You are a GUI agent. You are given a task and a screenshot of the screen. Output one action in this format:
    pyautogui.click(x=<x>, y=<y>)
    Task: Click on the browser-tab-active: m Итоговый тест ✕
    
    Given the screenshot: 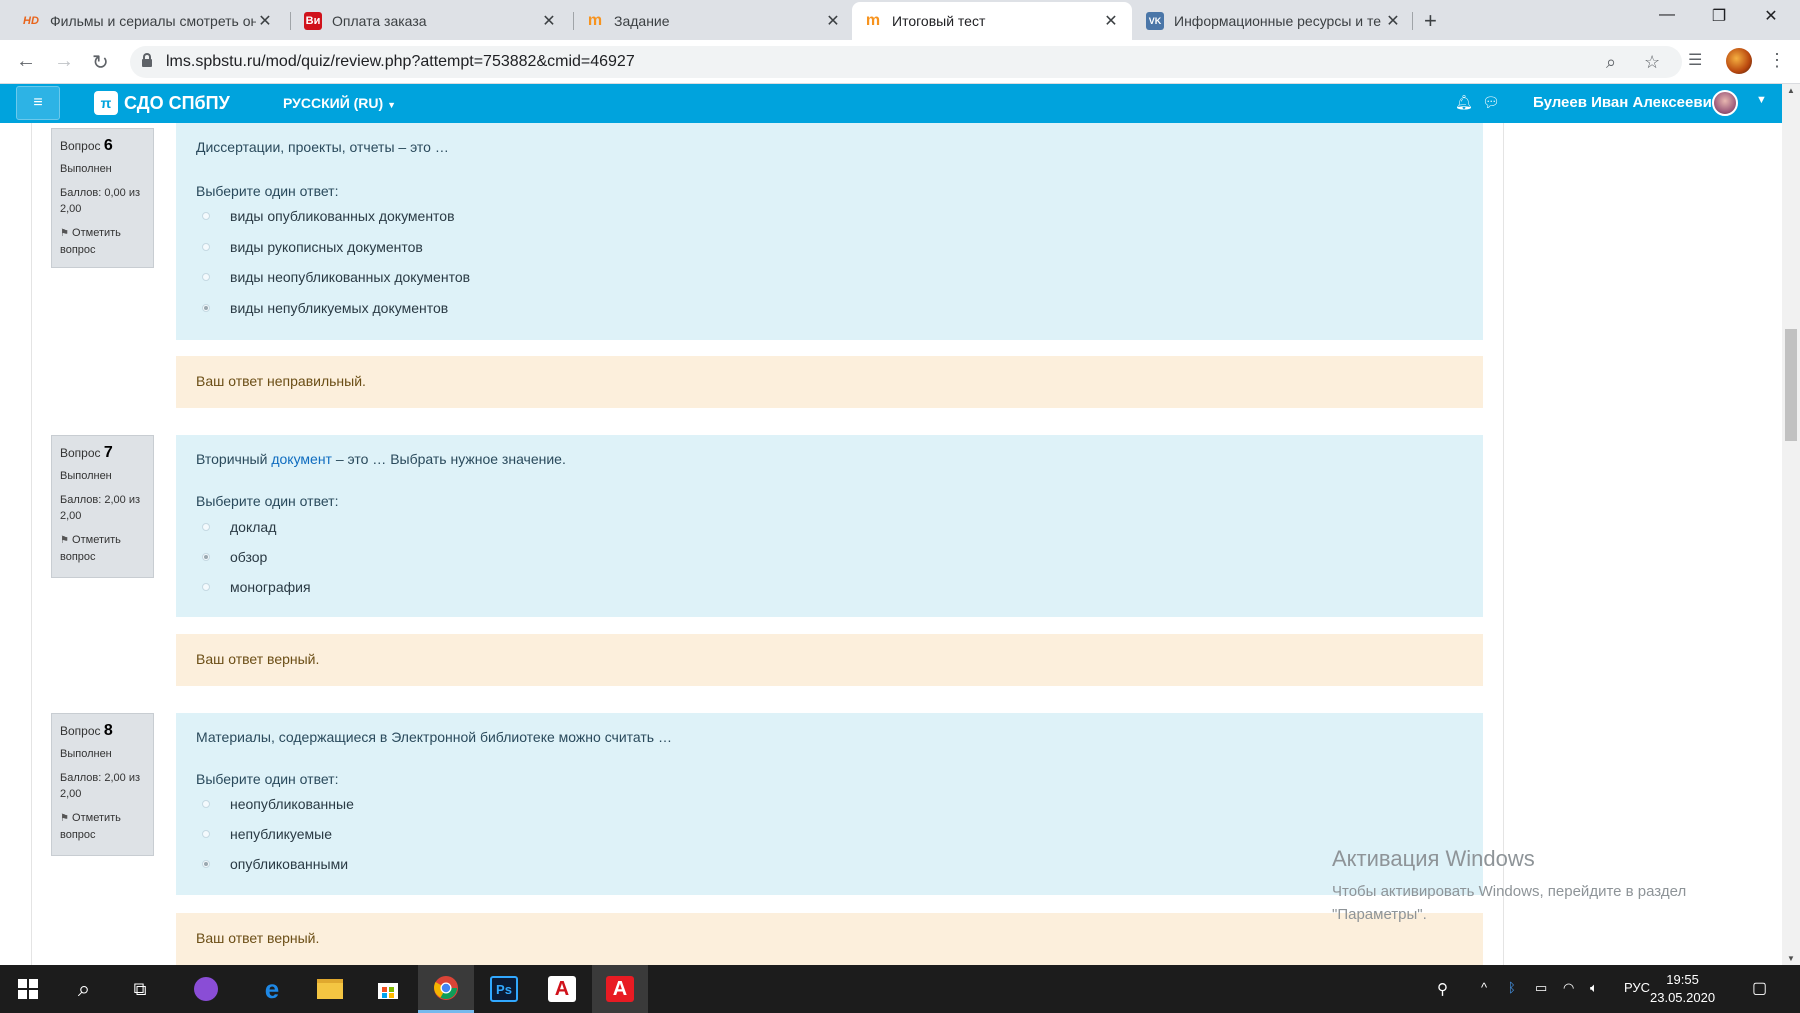 What is the action you would take?
    pyautogui.click(x=992, y=21)
    